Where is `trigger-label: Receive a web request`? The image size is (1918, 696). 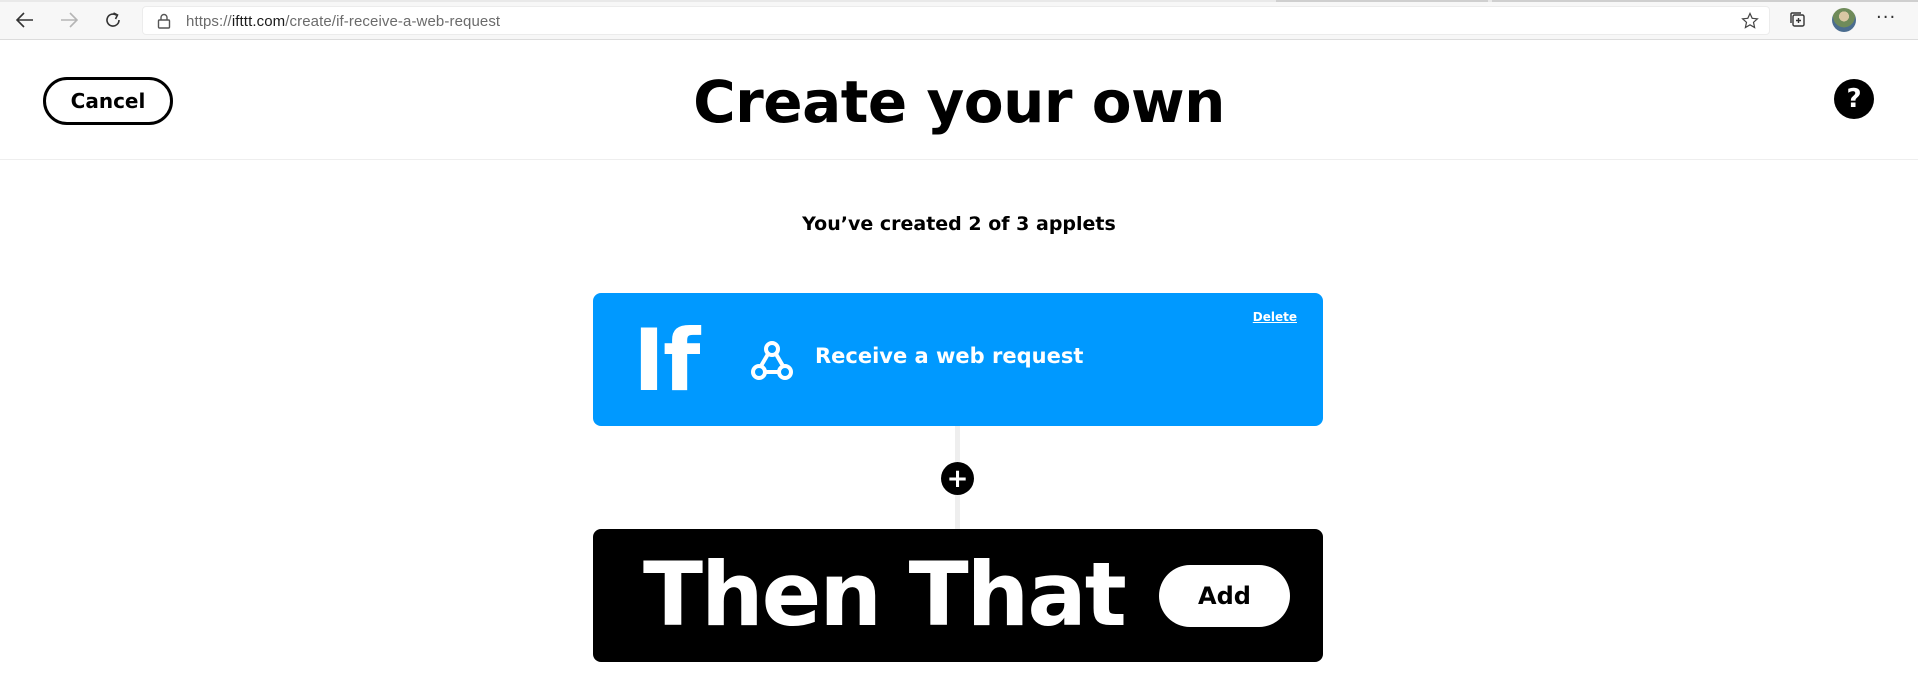
trigger-label: Receive a web request is located at coordinates (949, 356).